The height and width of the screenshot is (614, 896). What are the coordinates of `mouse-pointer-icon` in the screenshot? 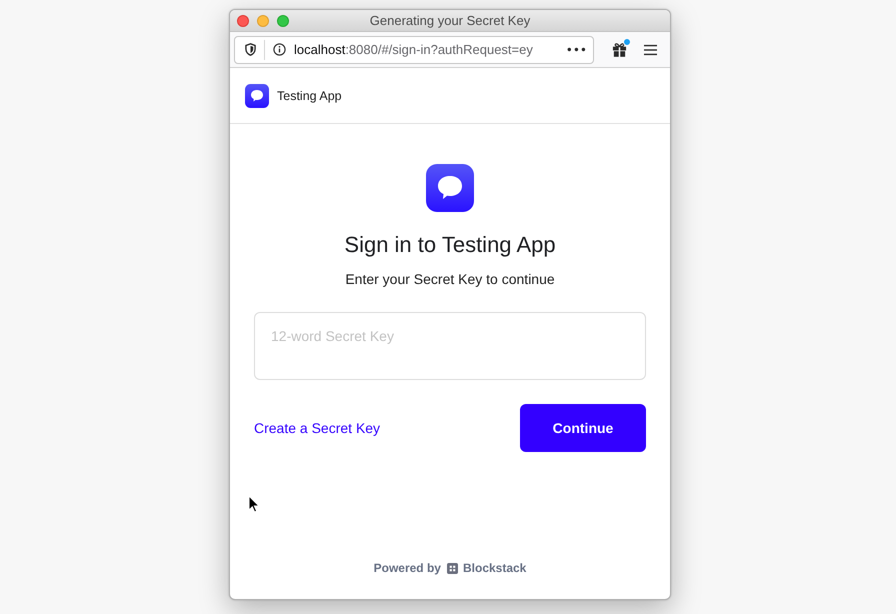 It's located at (254, 504).